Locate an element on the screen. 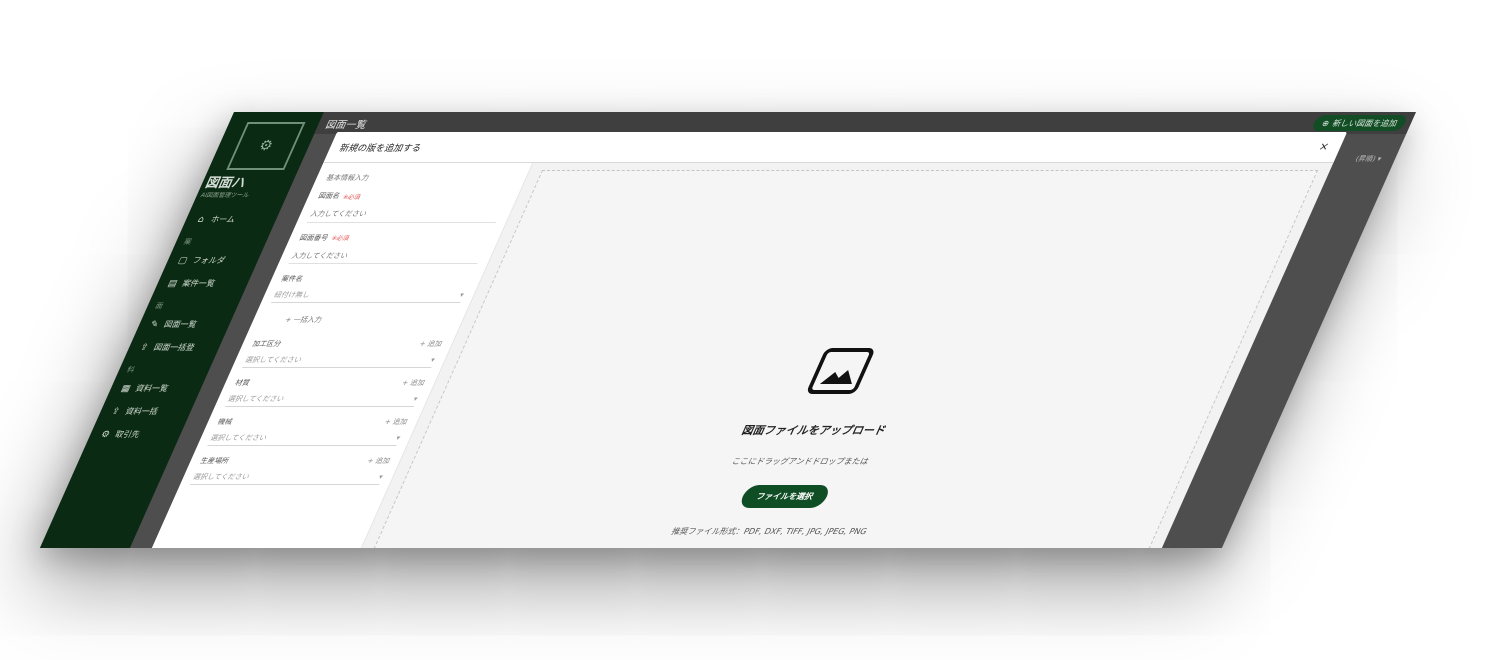 Image resolution: width=1491 pixels, height=660 pixels. sidebar-item: ⇪ 資料一括 is located at coordinates (146, 411).